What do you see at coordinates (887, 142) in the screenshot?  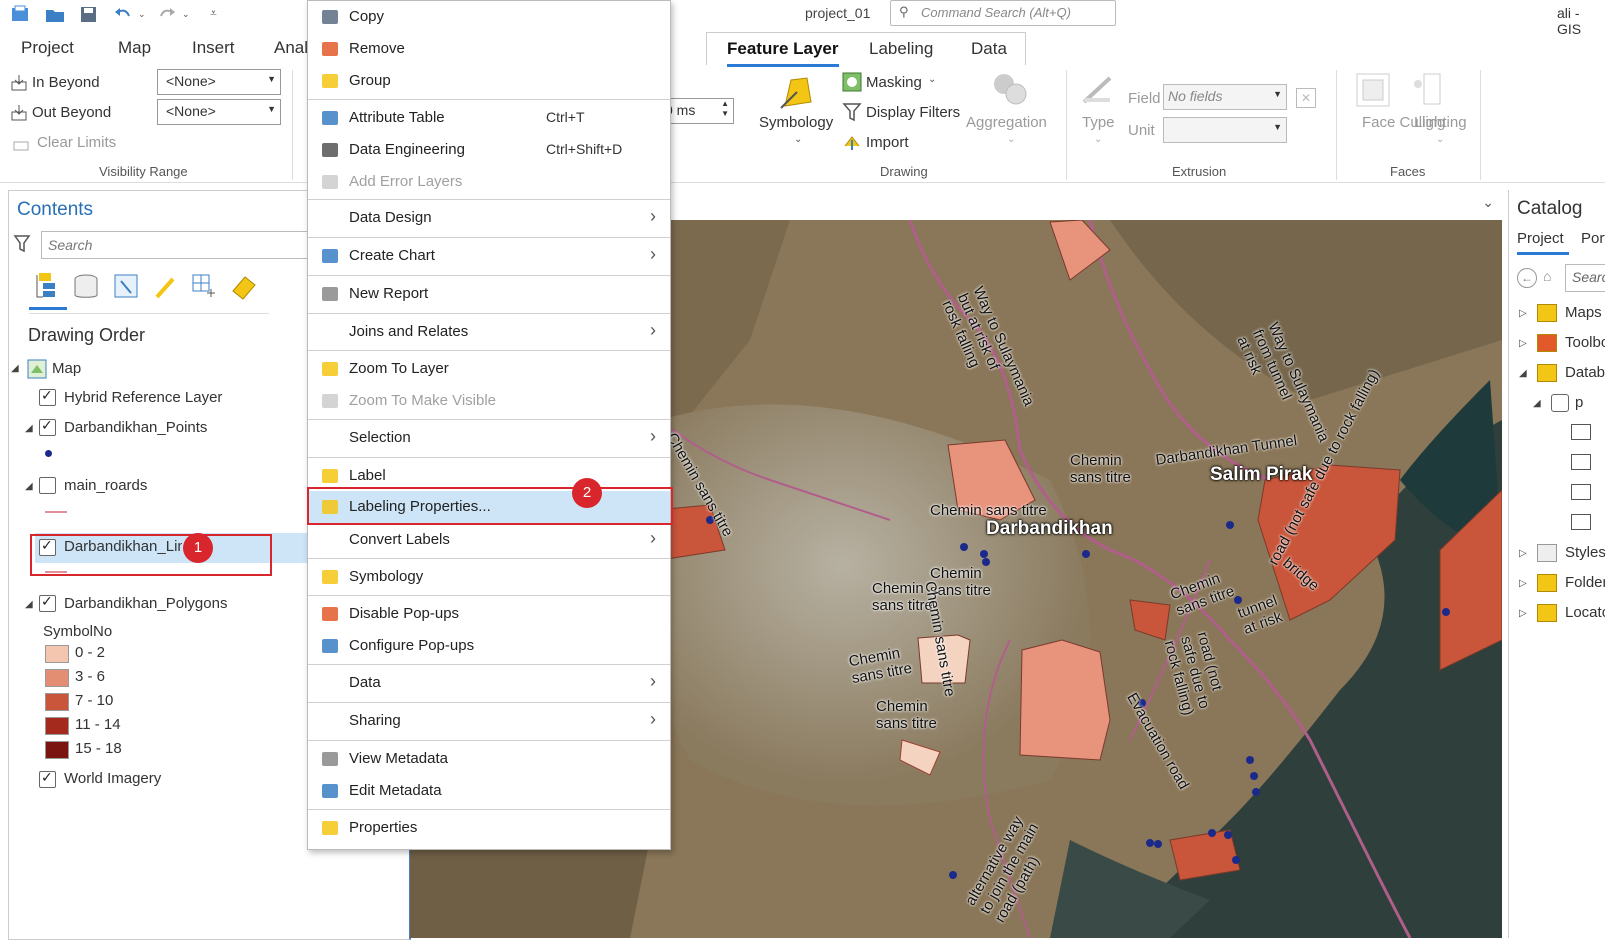 I see `import-button: Import` at bounding box center [887, 142].